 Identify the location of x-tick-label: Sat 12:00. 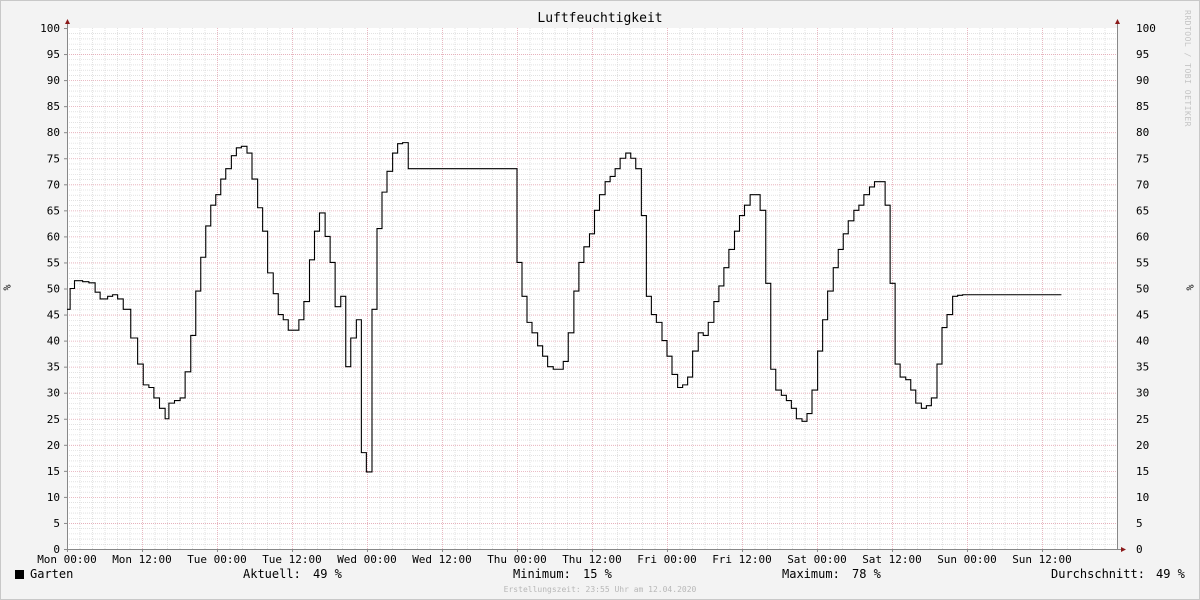
(892, 559).